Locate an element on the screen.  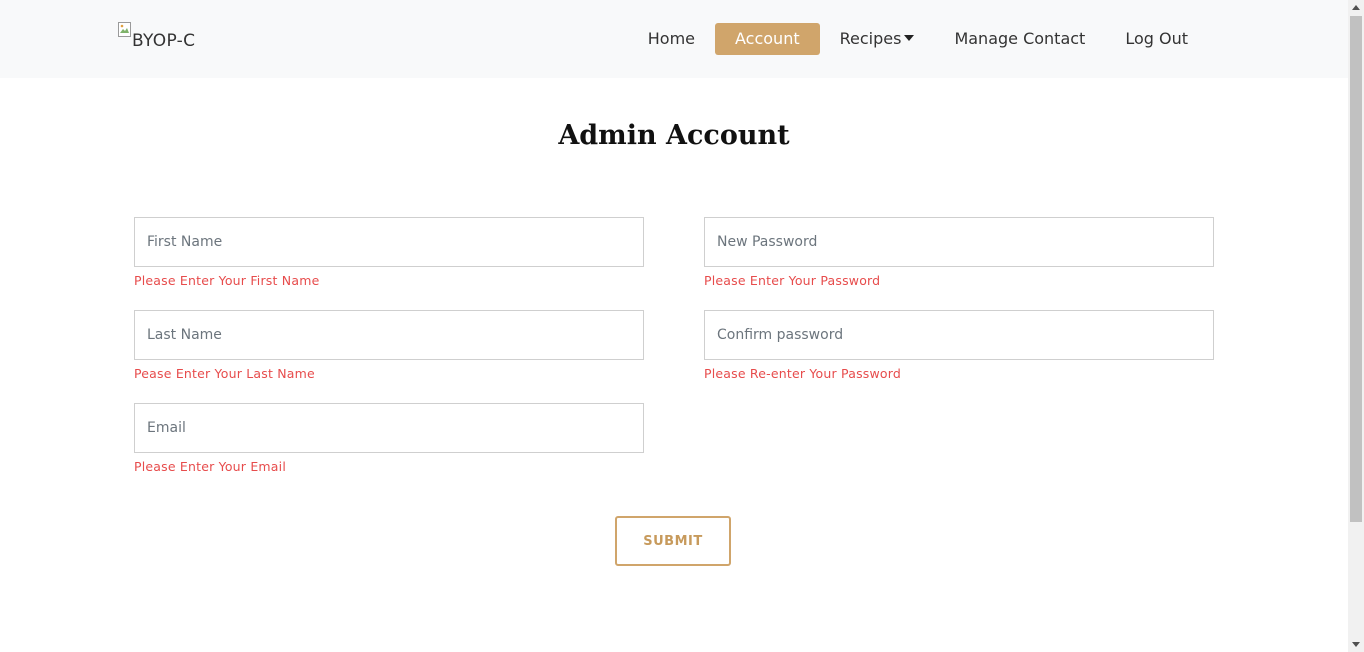
nav-home: Home is located at coordinates (671, 39).